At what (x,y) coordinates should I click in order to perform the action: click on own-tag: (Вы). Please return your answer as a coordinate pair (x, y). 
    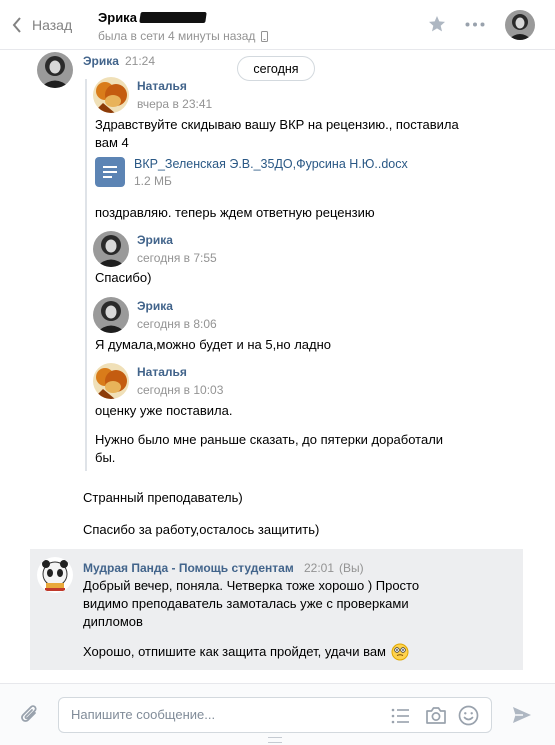
    Looking at the image, I should click on (351, 568).